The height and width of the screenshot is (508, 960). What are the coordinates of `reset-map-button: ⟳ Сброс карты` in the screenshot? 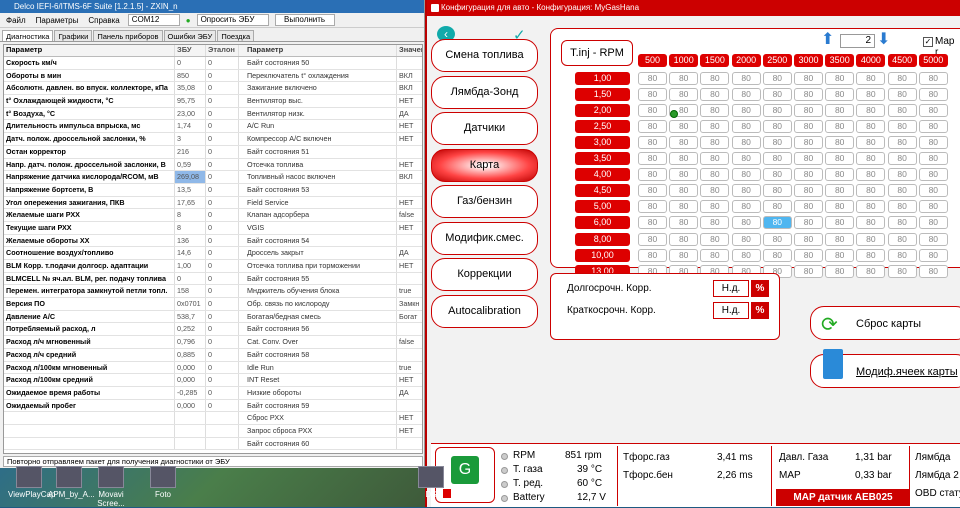 It's located at (885, 323).